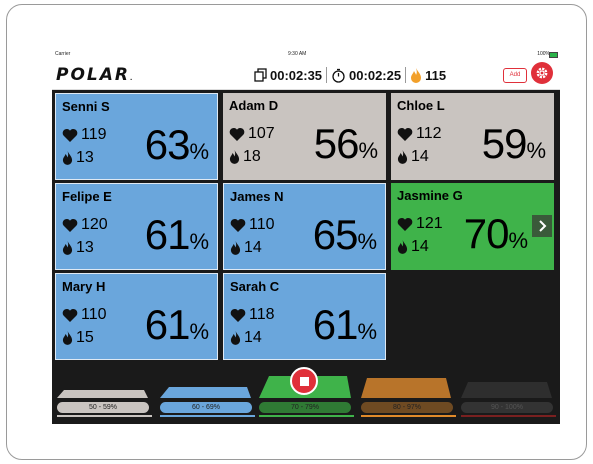  What do you see at coordinates (85, 225) in the screenshot?
I see `heart-rate: 120` at bounding box center [85, 225].